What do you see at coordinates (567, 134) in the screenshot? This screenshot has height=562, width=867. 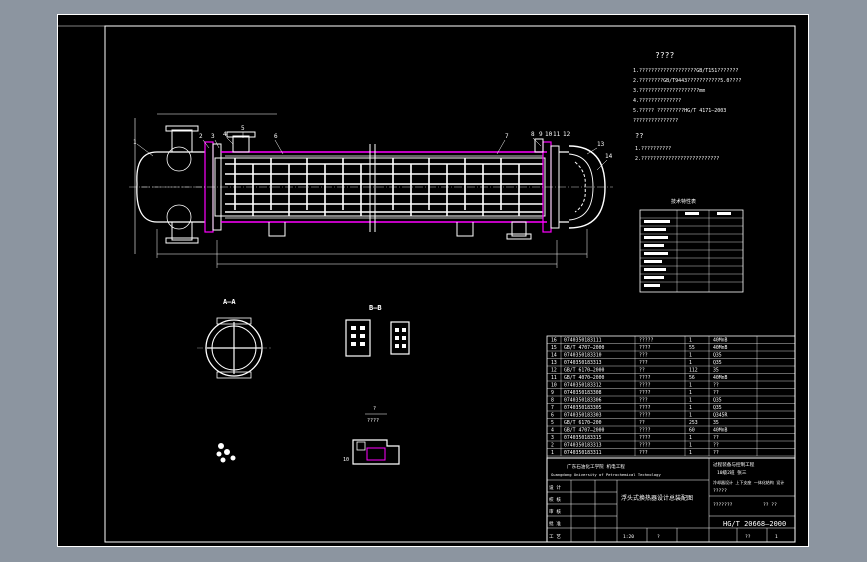 I see `part-label-12: 12` at bounding box center [567, 134].